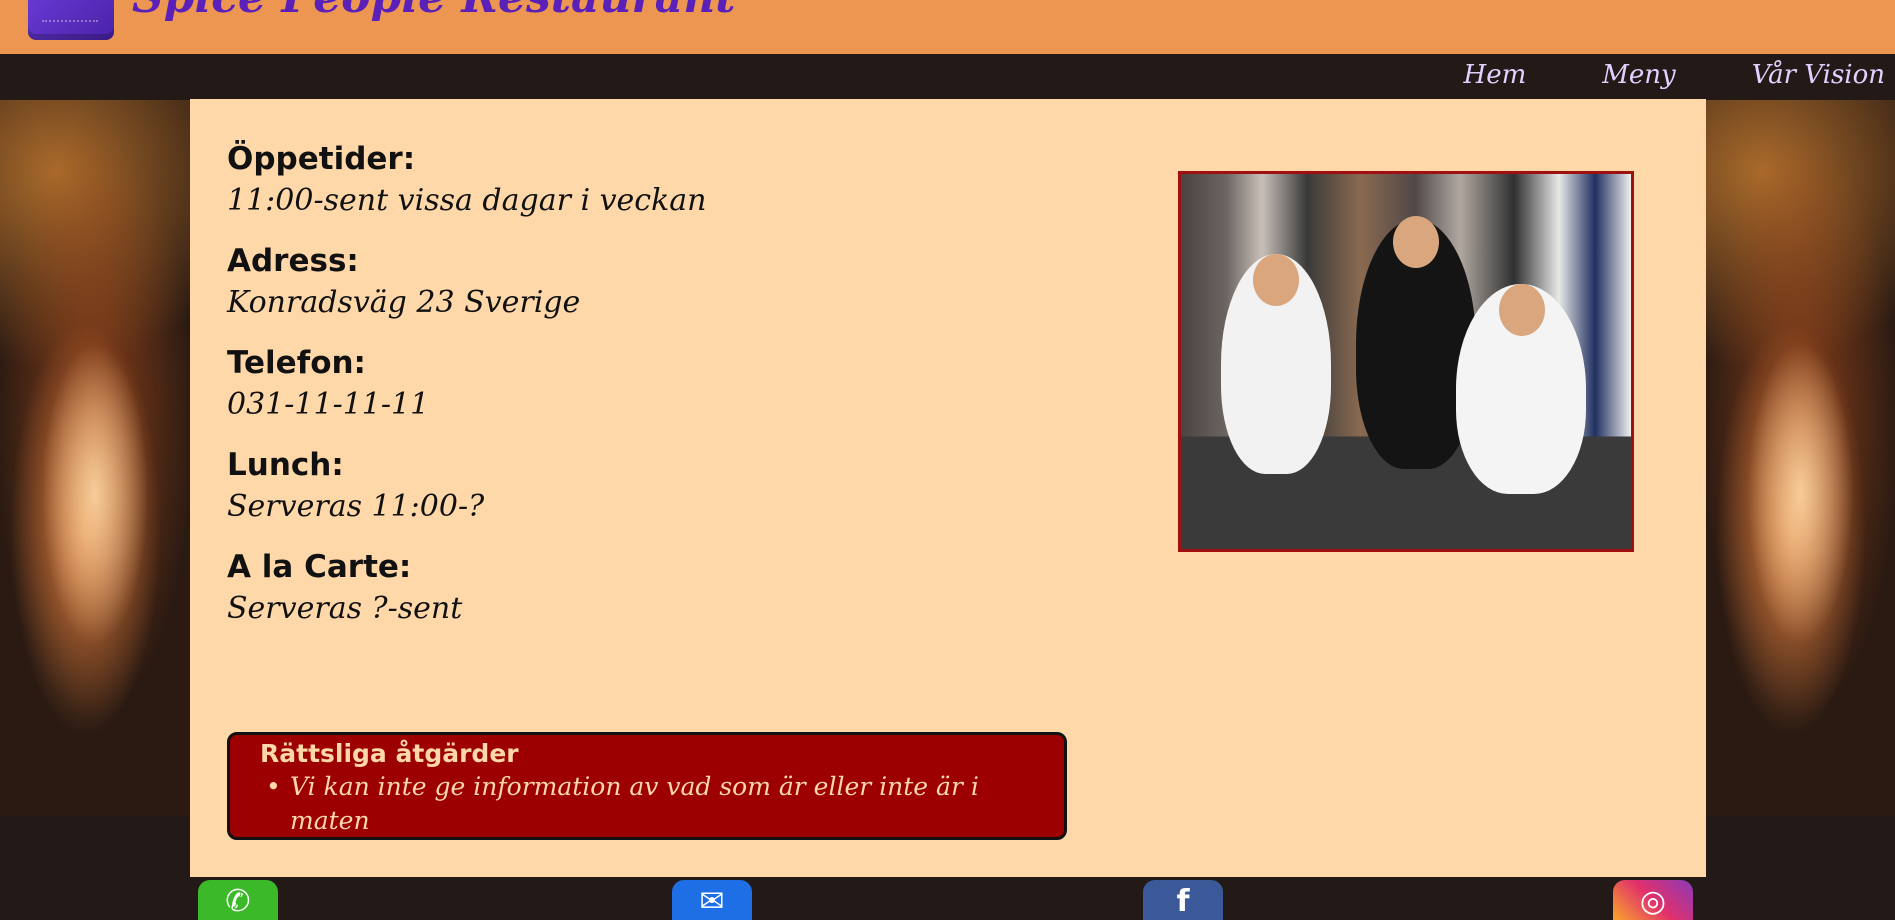 The image size is (1895, 920). Describe the element at coordinates (345, 608) in the screenshot. I see `info-value: Serveras ?-sent` at that location.